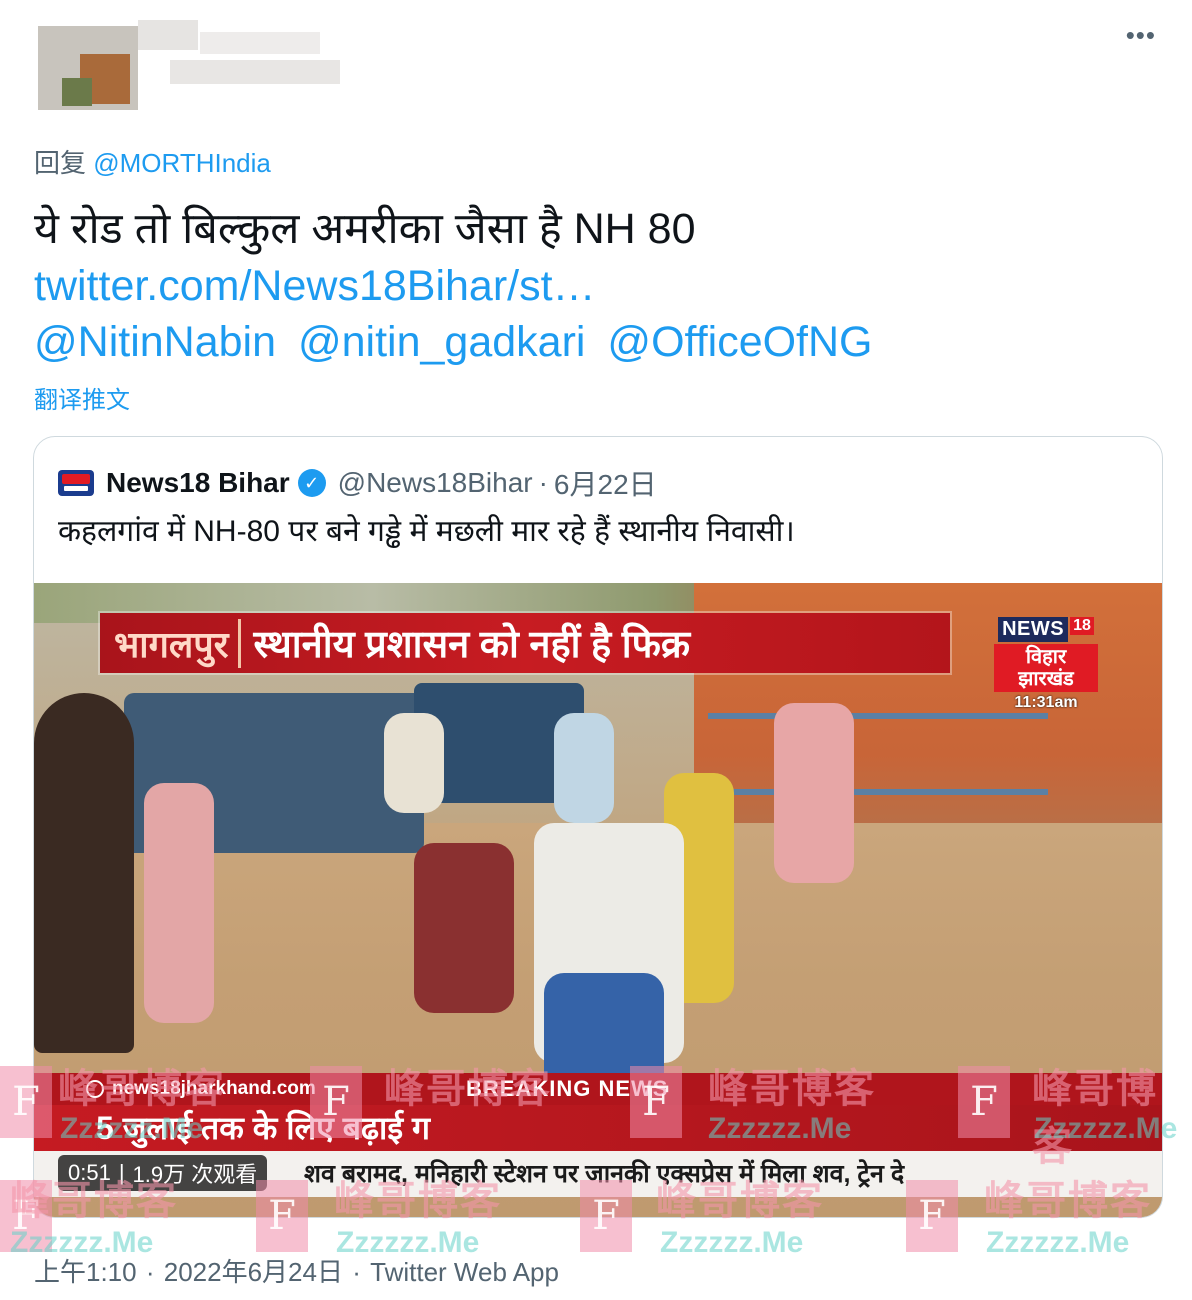  I want to click on breaking-news-strip: news18jharkhand.com BREAKING NEWS, so click(598, 1089).